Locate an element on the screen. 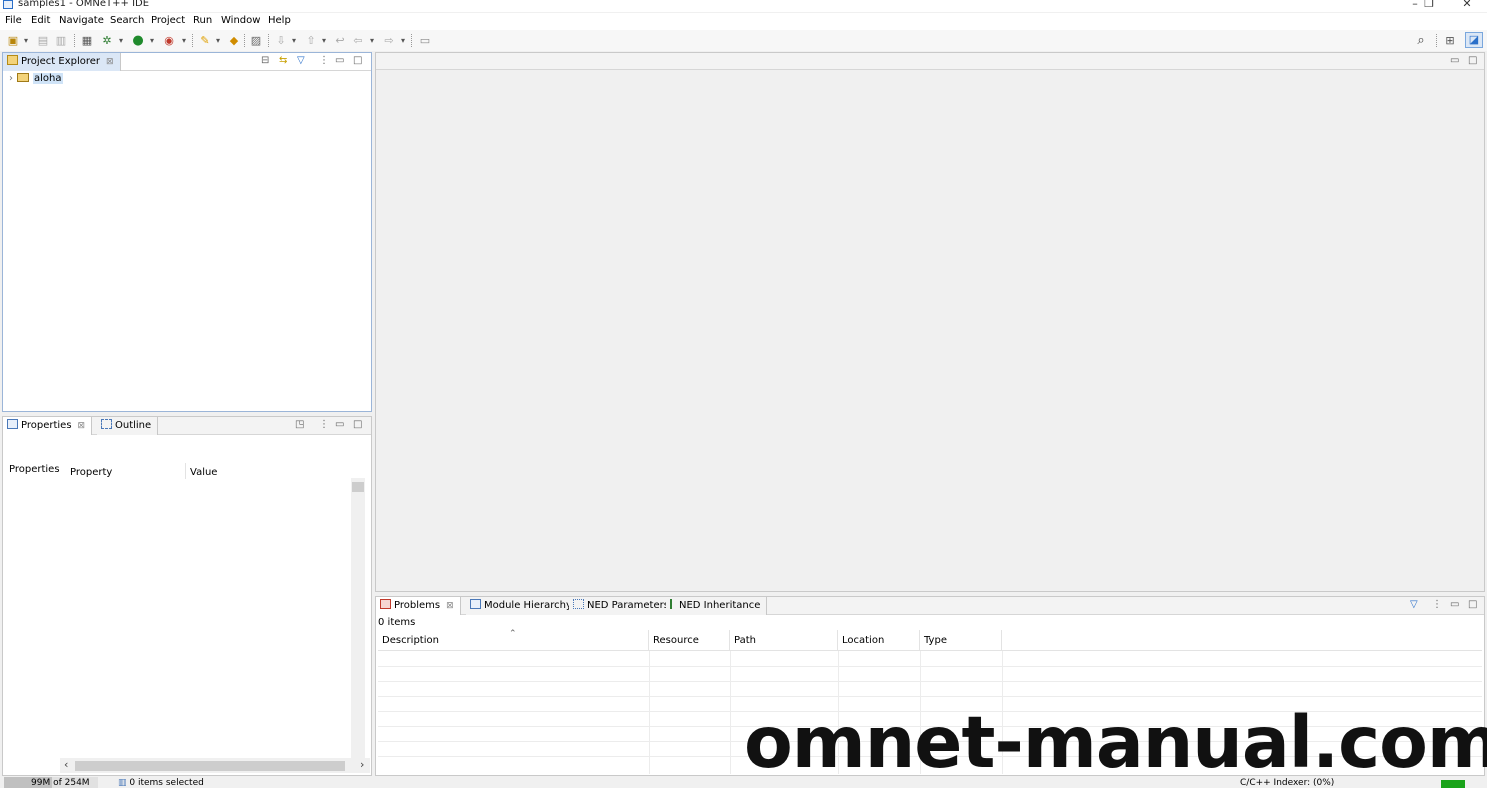 The image size is (1487, 788). column-header-filler is located at coordinates (1242, 640).